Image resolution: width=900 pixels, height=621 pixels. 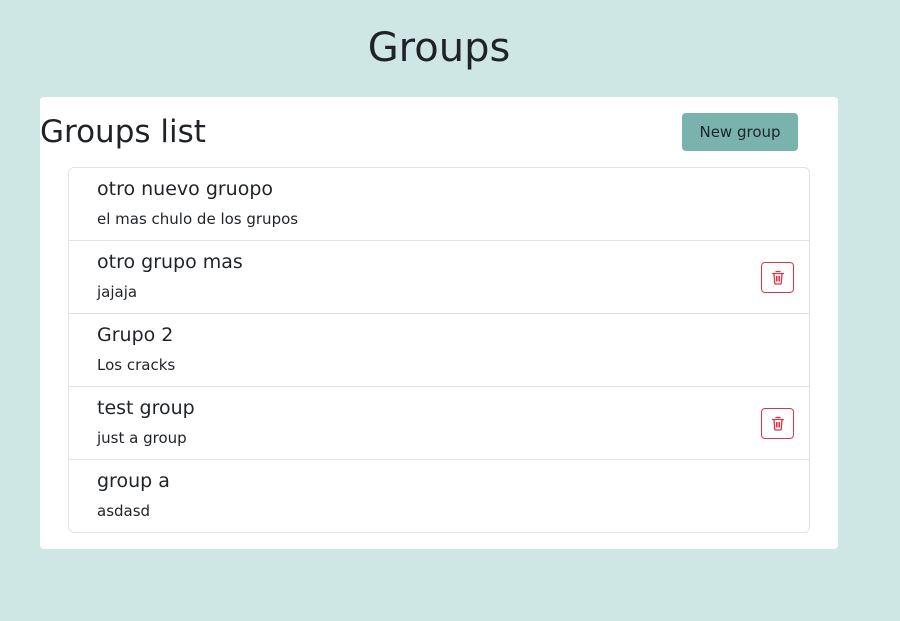 I want to click on group-name: group a, so click(x=133, y=481).